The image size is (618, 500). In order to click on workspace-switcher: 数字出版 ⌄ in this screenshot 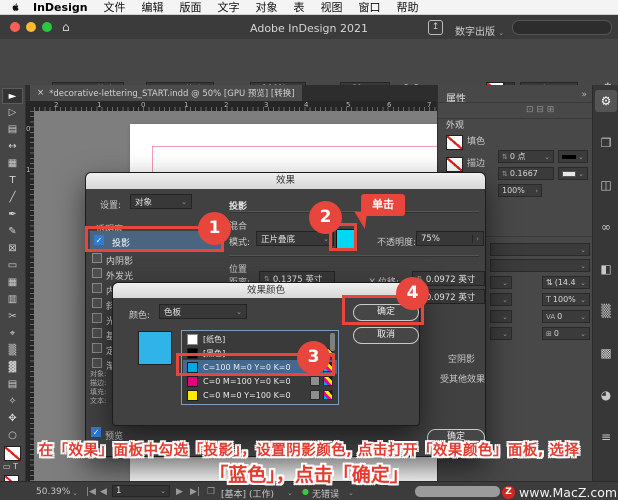, I will do `click(479, 30)`.